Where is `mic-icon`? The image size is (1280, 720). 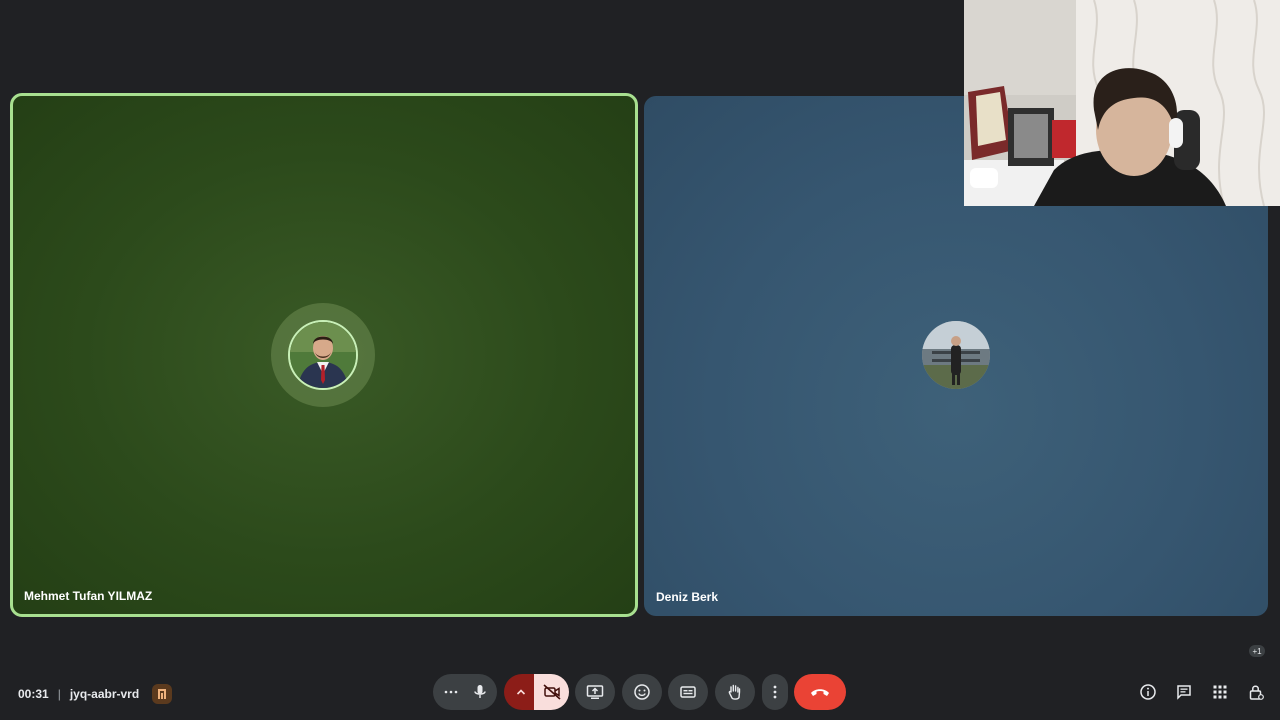
mic-icon is located at coordinates (480, 692).